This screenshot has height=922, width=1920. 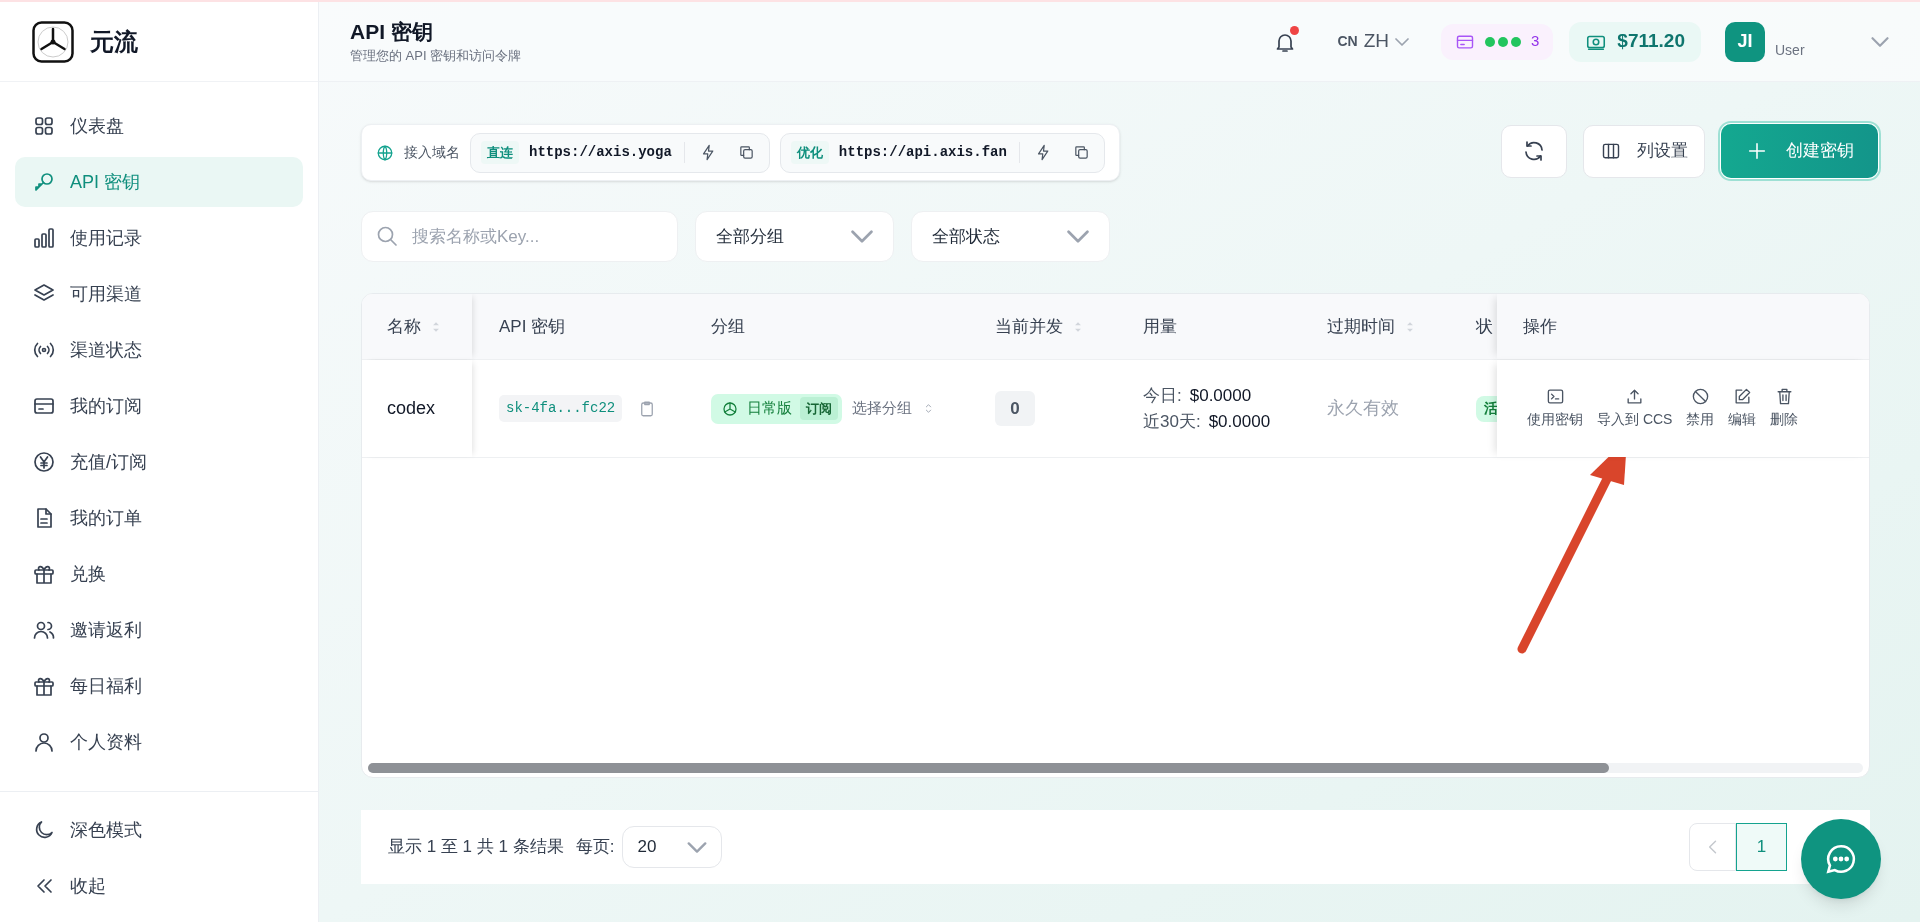 I want to click on refresh-button, so click(x=1534, y=151).